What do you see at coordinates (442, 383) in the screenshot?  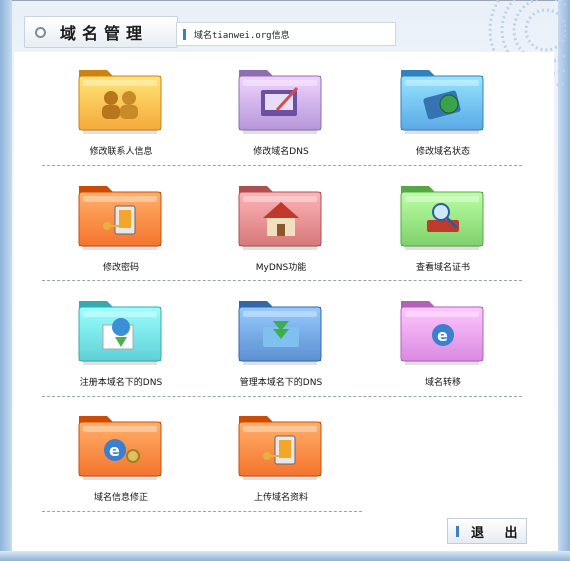 I see `menu-item-label: 域名转移` at bounding box center [442, 383].